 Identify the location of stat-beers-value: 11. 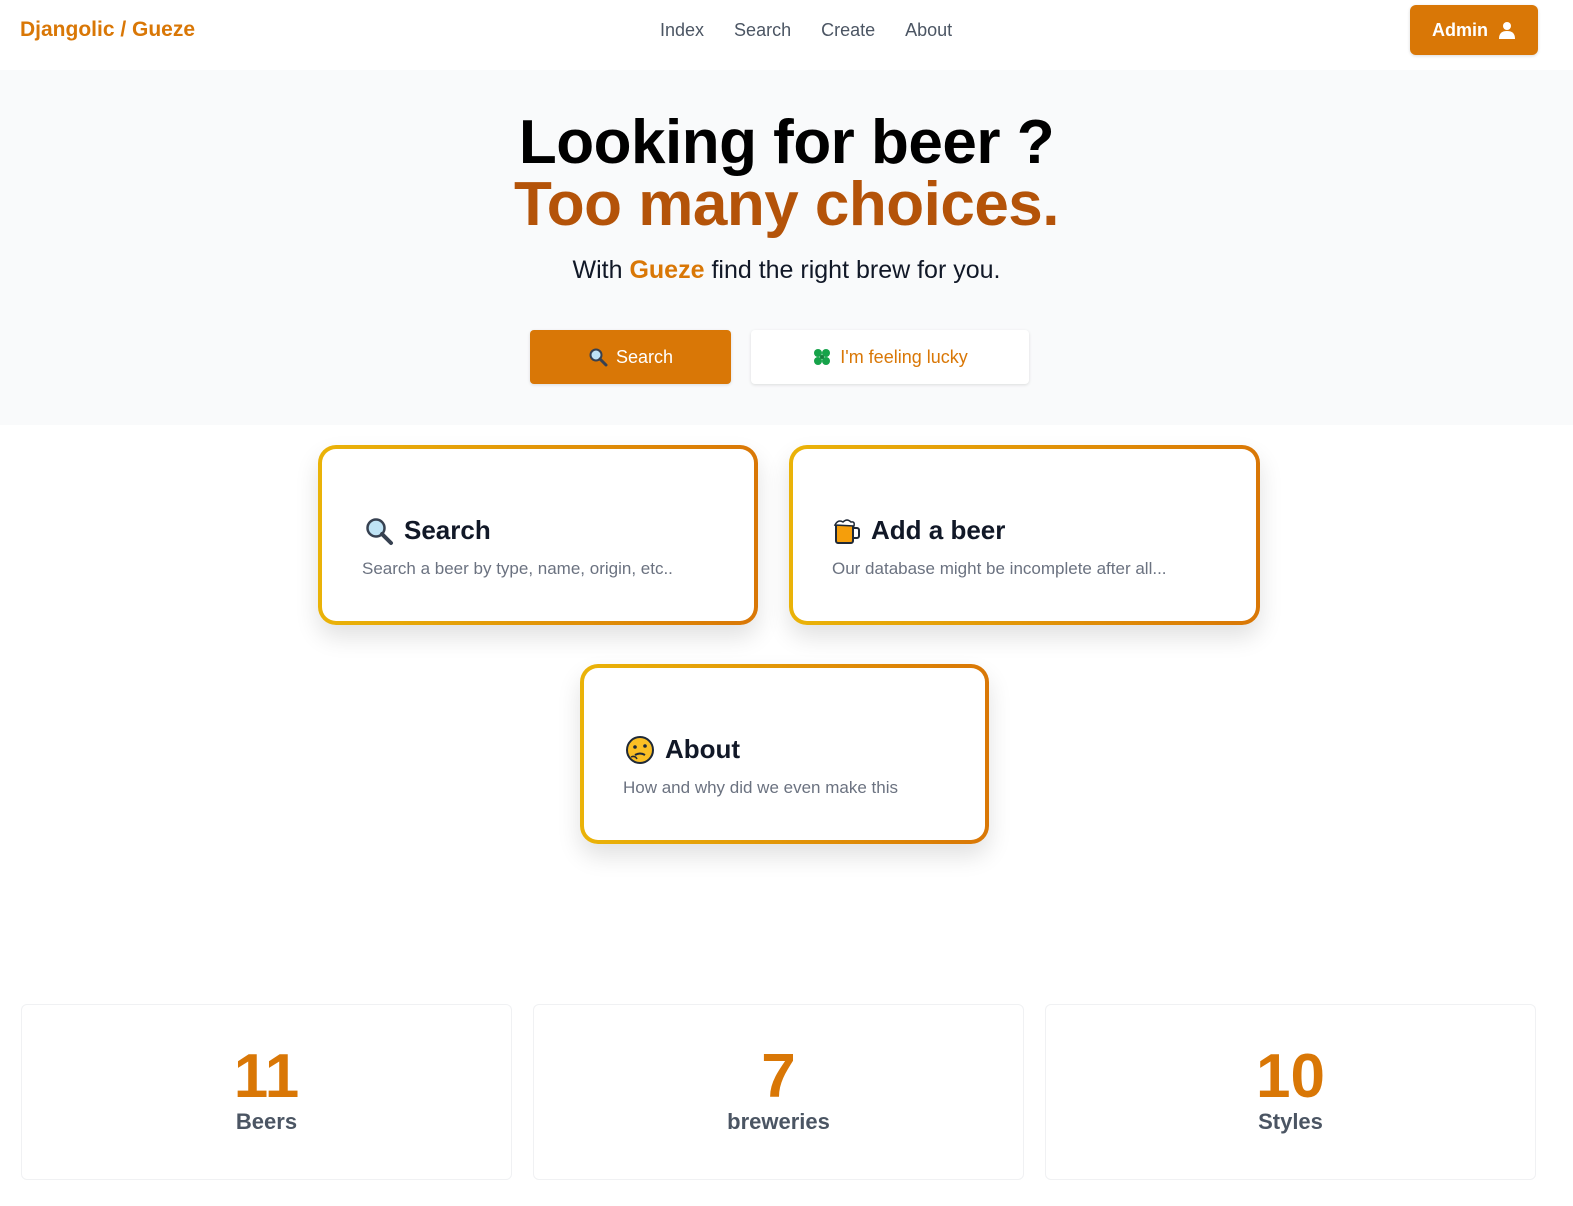
(266, 1076).